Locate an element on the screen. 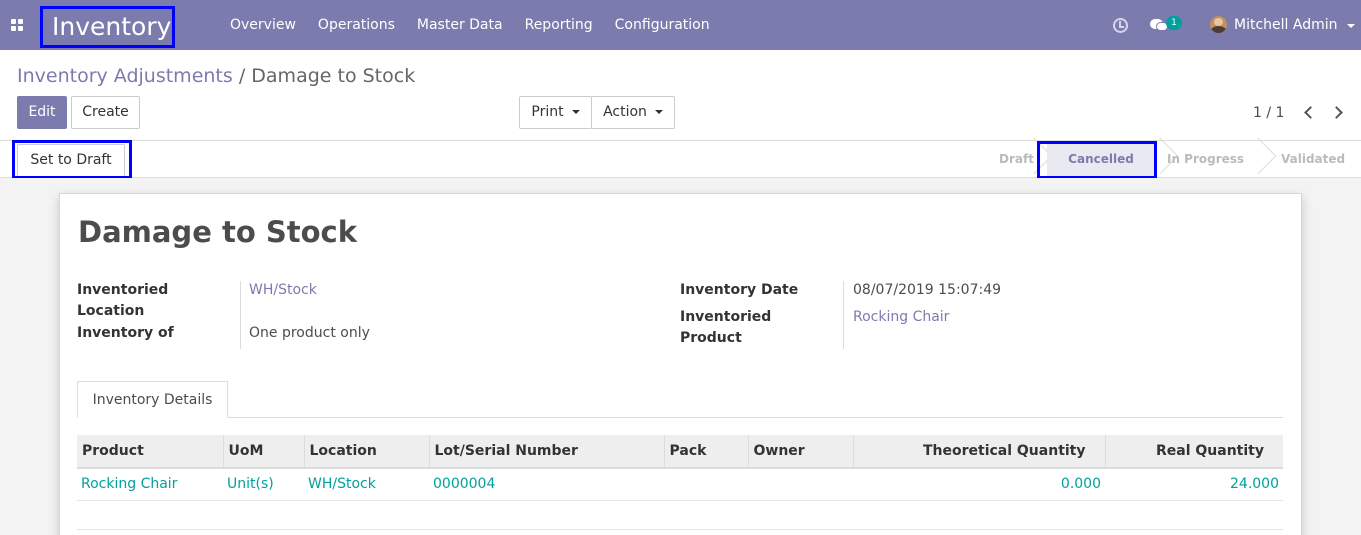 The width and height of the screenshot is (1361, 535). print-dropdown: Print is located at coordinates (555, 112).